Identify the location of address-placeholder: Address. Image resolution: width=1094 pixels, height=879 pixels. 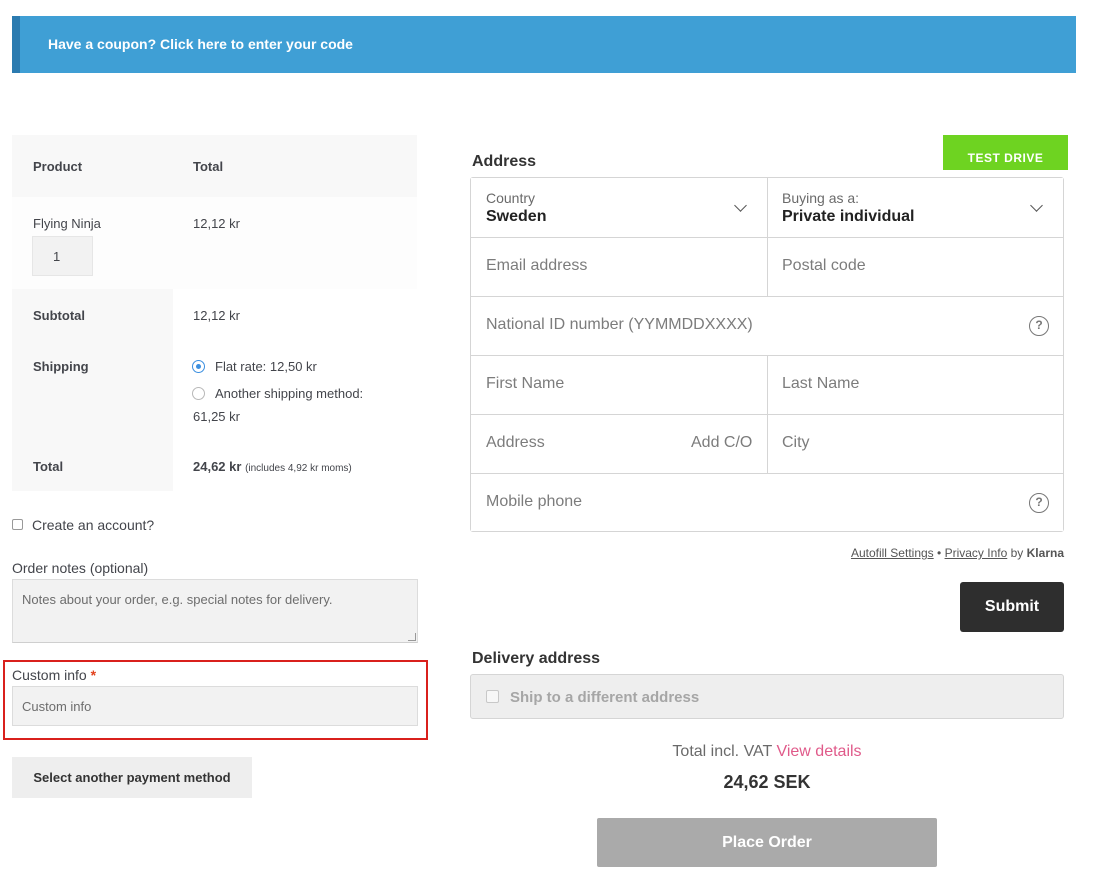
(515, 442).